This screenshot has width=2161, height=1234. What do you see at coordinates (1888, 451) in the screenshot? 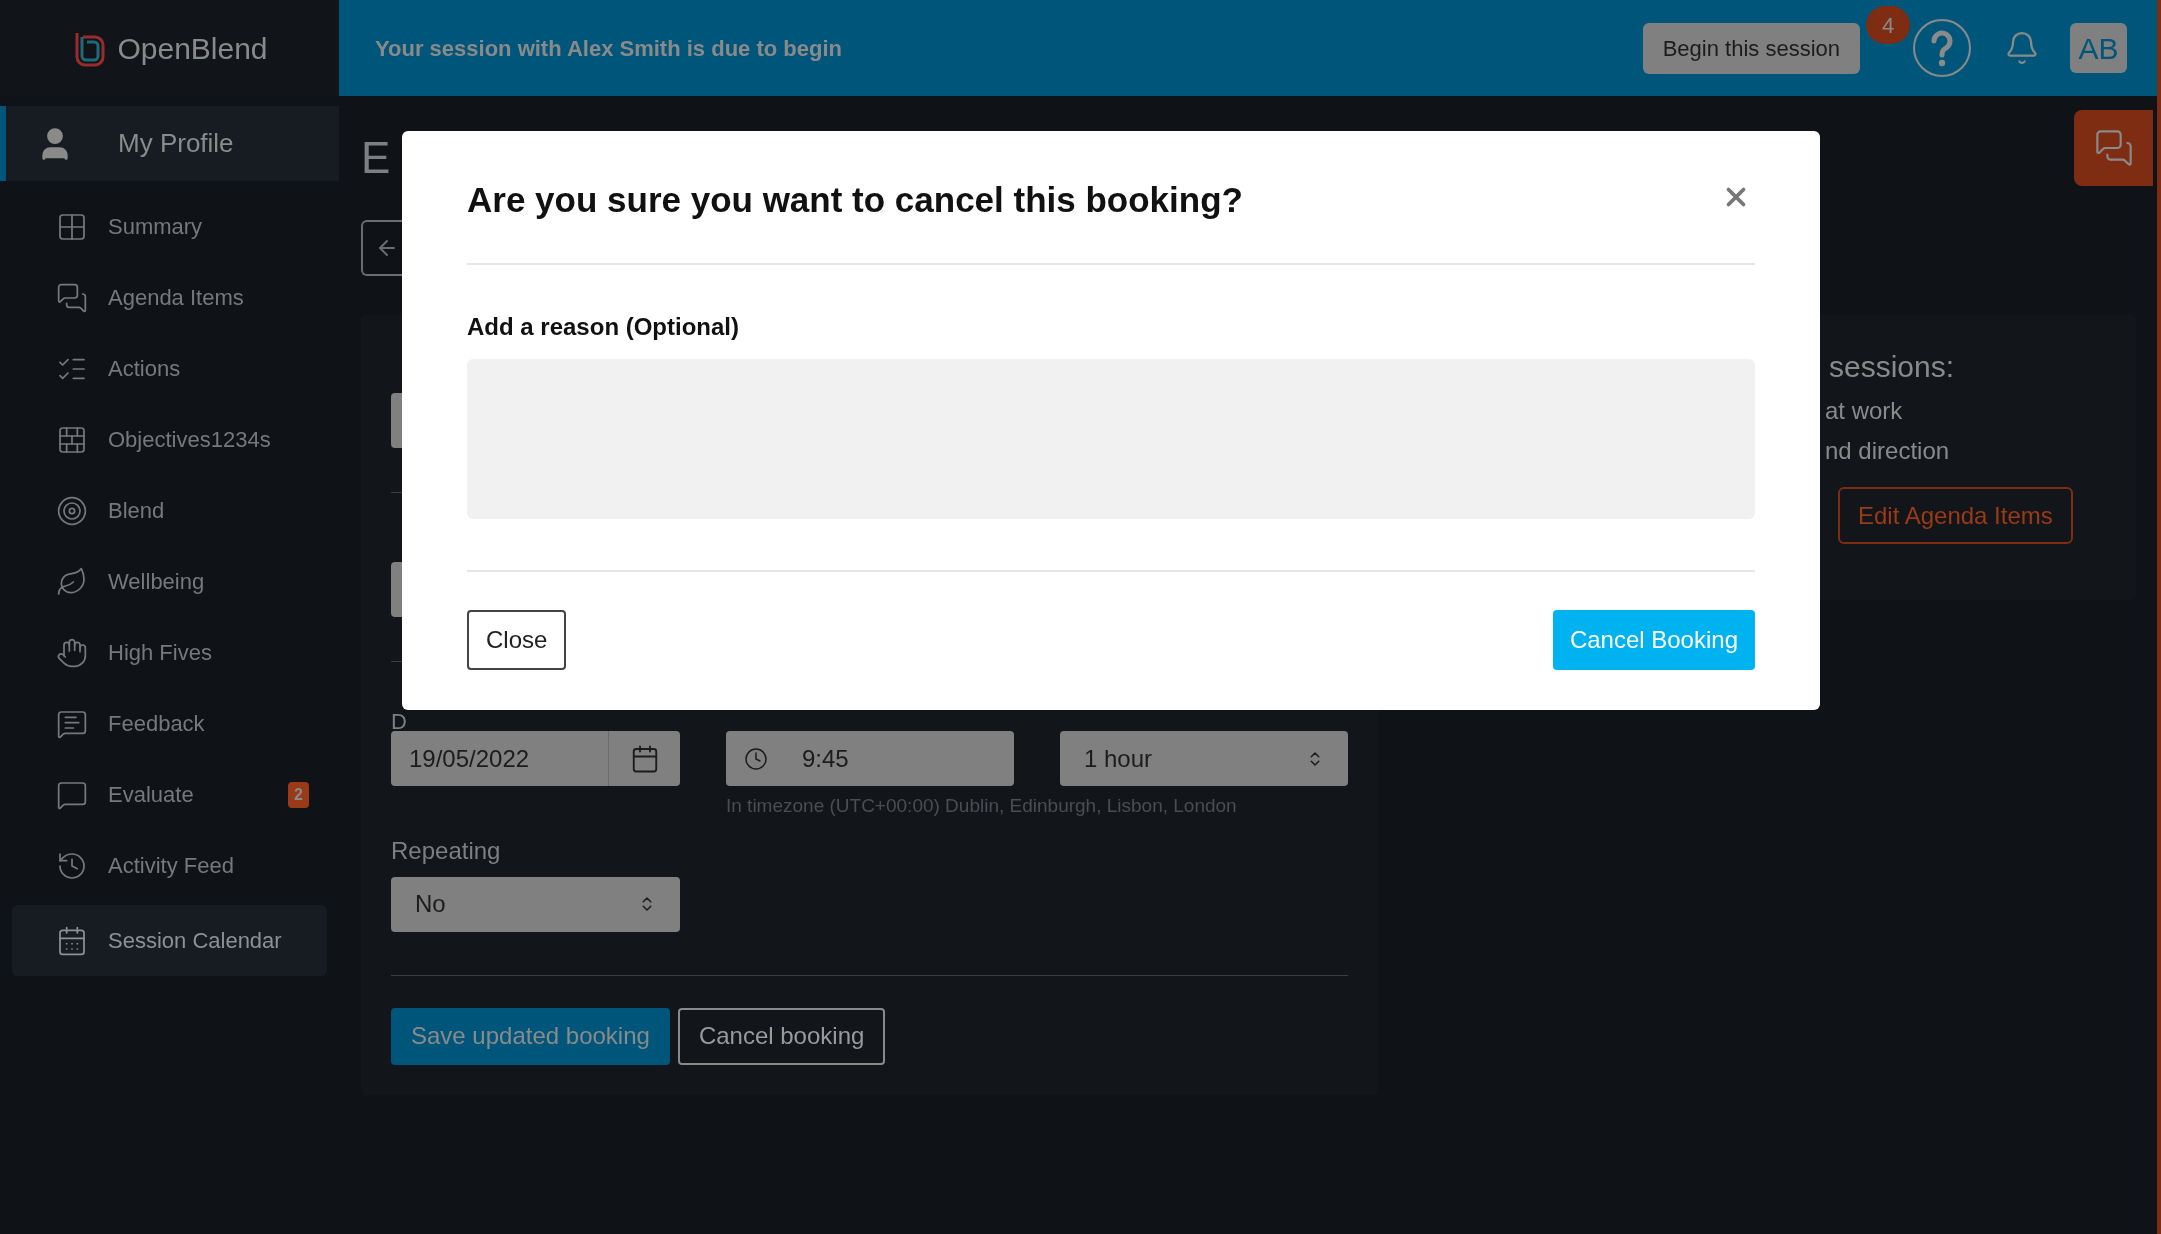
I see `card-text: nd direction` at bounding box center [1888, 451].